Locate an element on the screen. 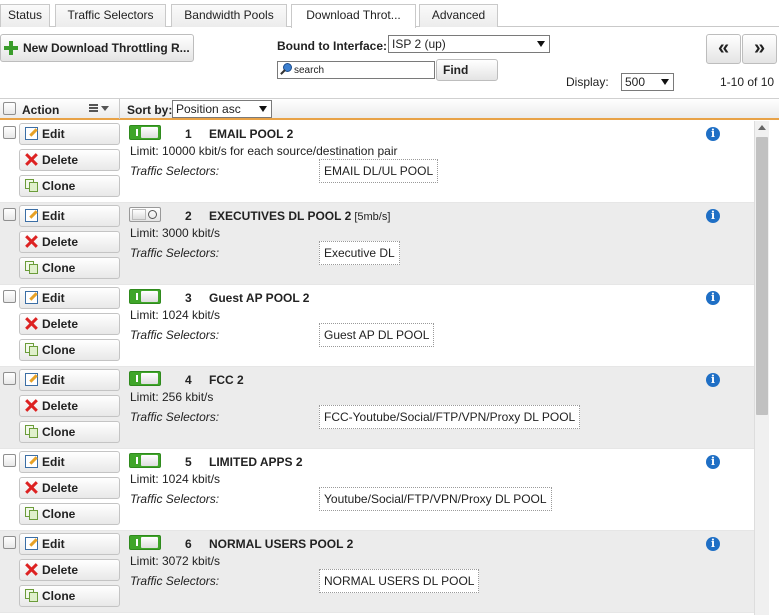  rule-limit: Limit: 256 kbit/s is located at coordinates (172, 397).